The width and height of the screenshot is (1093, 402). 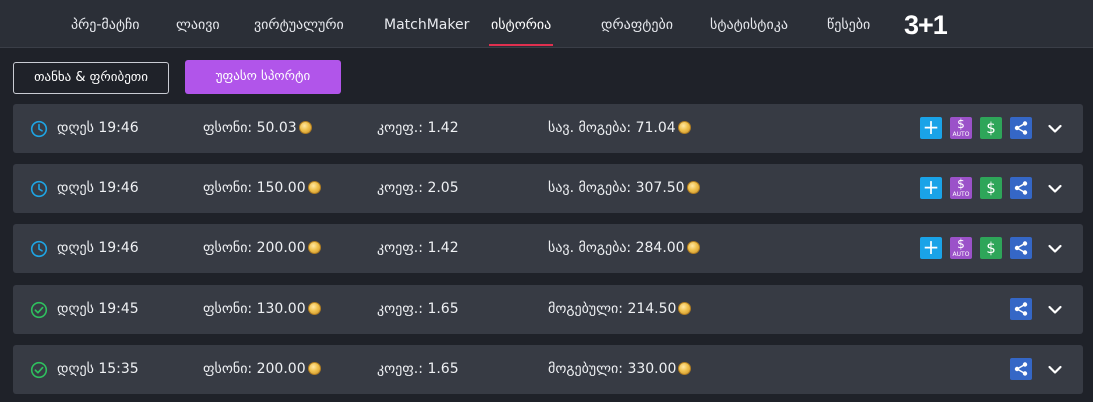 I want to click on win-value: 307.50, so click(x=660, y=188).